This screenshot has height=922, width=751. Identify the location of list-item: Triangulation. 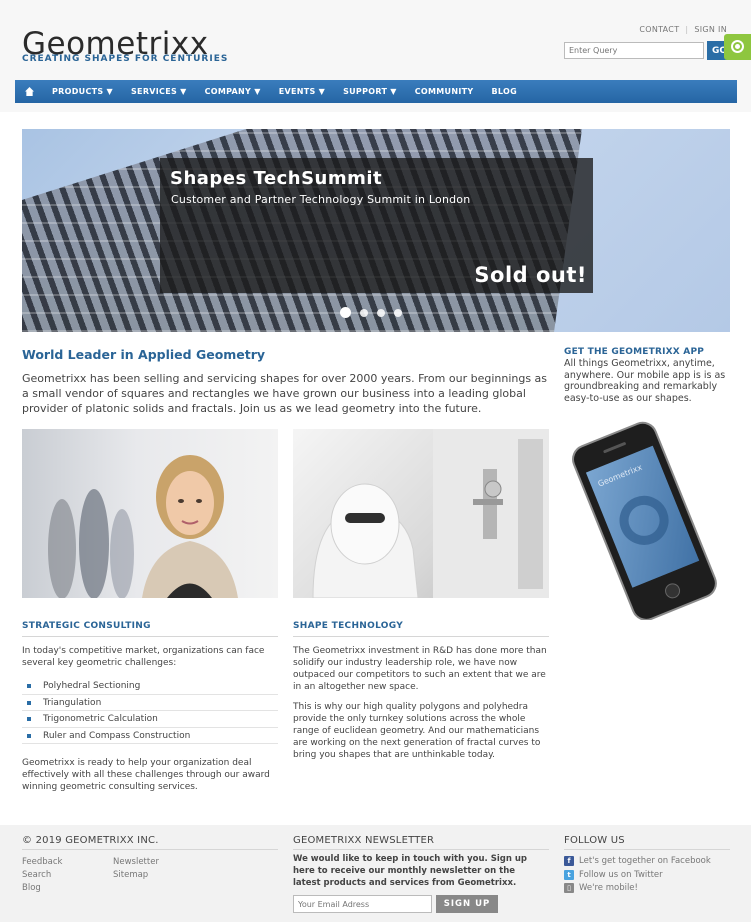
(150, 703).